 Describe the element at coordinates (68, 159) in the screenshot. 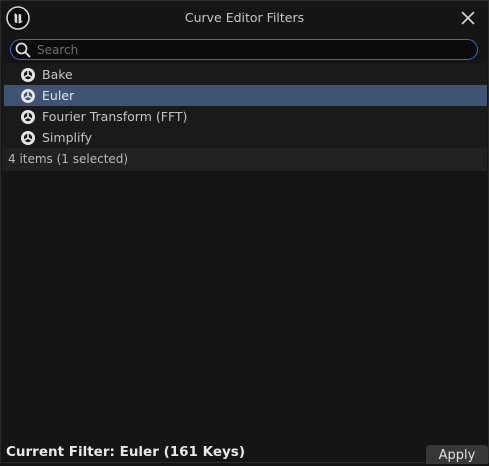

I see `item-count-status: 4 items (1 selected)` at that location.